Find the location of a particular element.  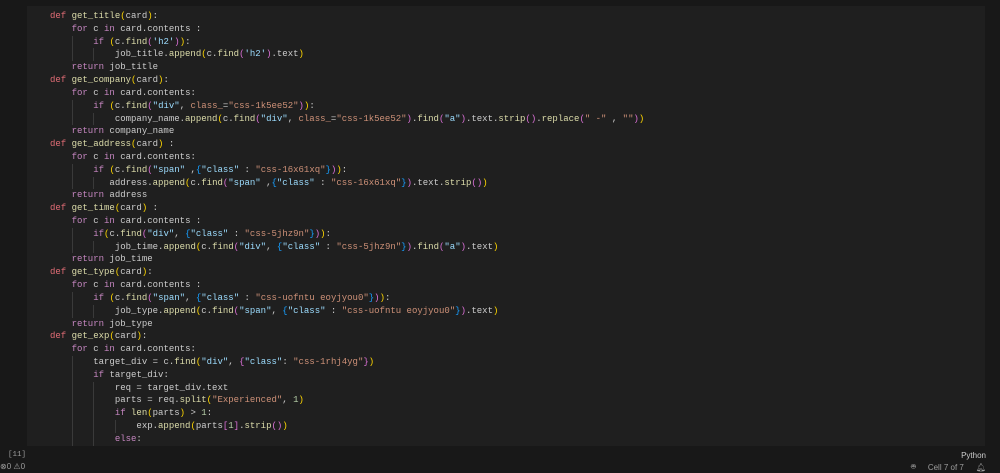

status-bar: ⊗0 ⚠0 🤖︎ Cell 7 of 7 🔔︎ is located at coordinates (500, 467).